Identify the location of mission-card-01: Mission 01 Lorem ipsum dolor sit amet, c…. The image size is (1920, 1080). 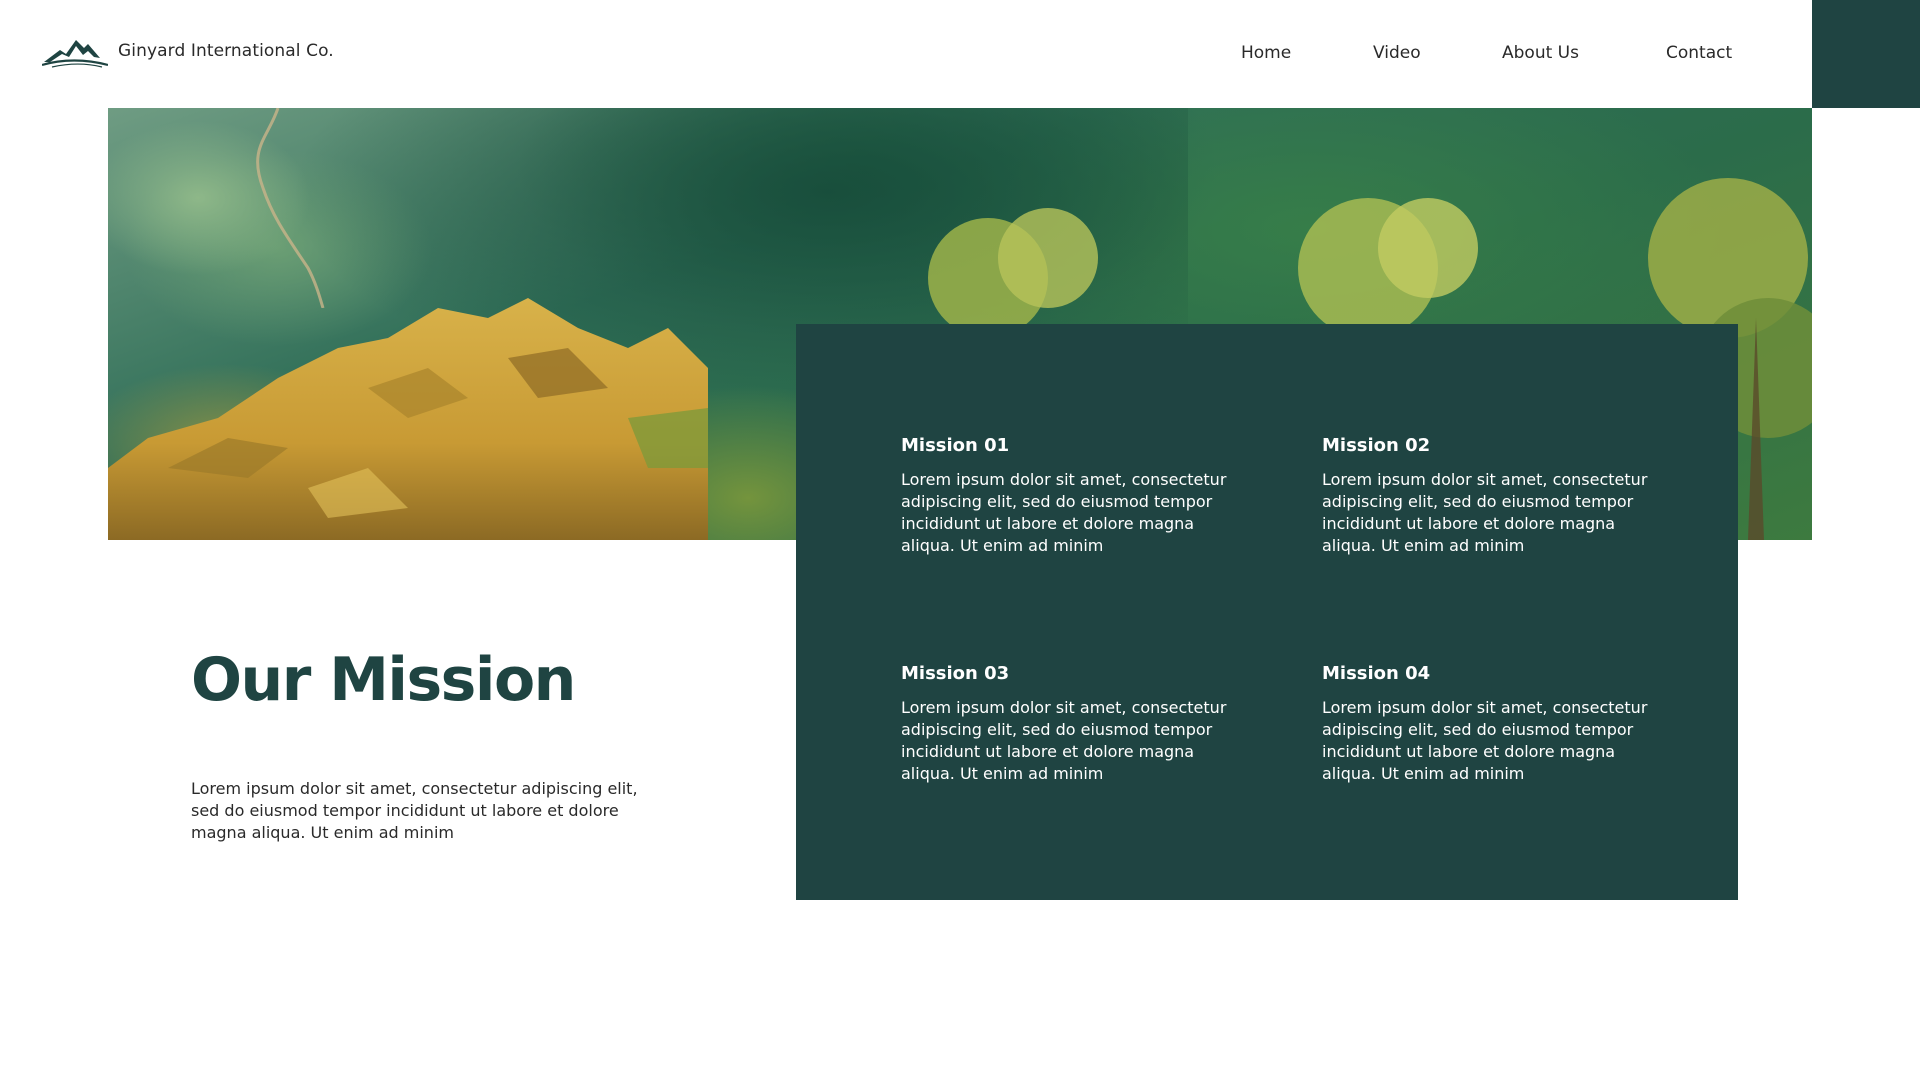
(1066, 495).